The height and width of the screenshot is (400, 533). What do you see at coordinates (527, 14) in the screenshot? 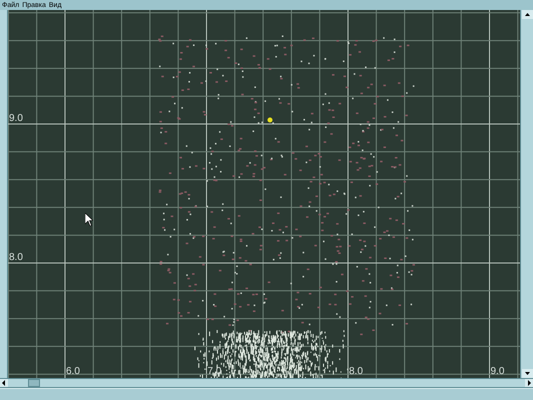
I see `scroll-up-icon` at bounding box center [527, 14].